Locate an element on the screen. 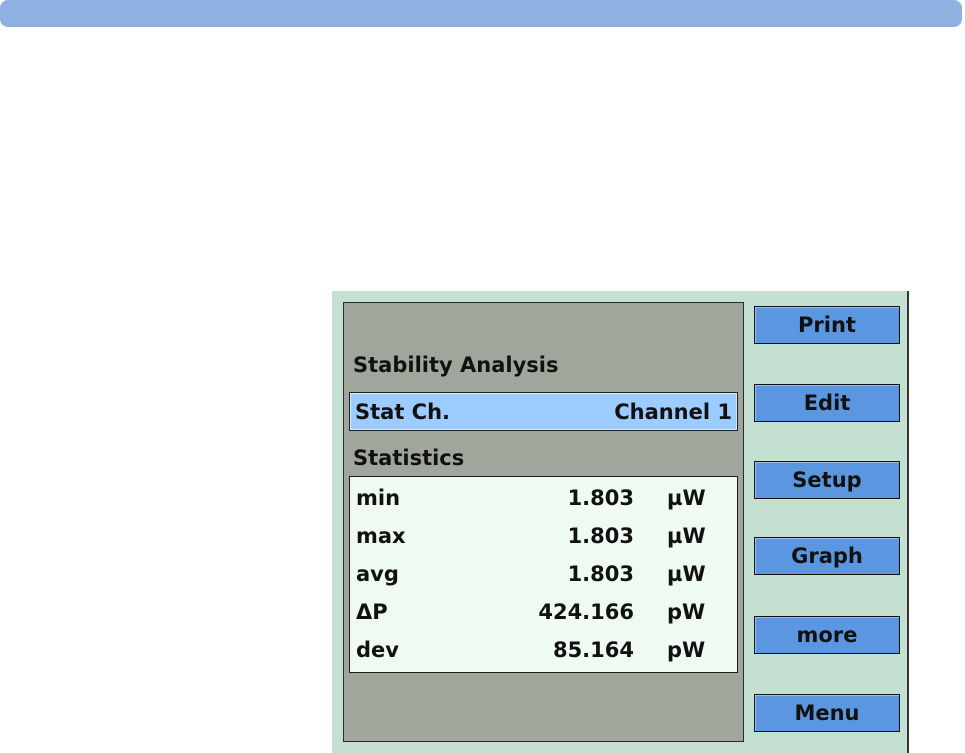 The image size is (965, 753). stat-label: min is located at coordinates (378, 498).